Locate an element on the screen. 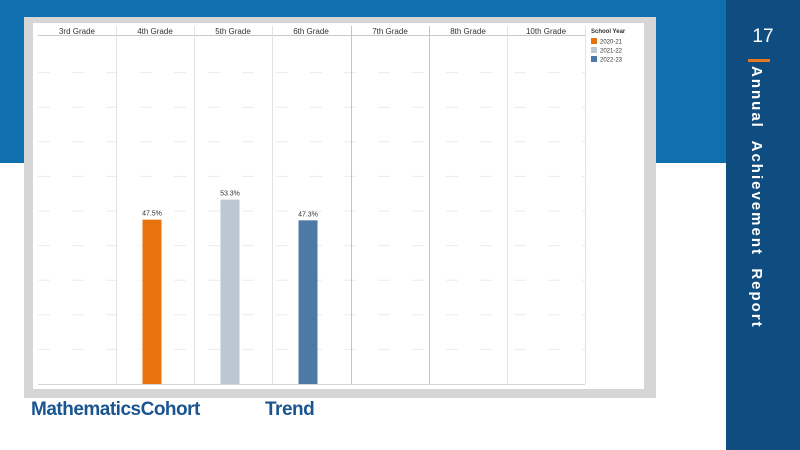  data-label: 47.5% is located at coordinates (152, 214).